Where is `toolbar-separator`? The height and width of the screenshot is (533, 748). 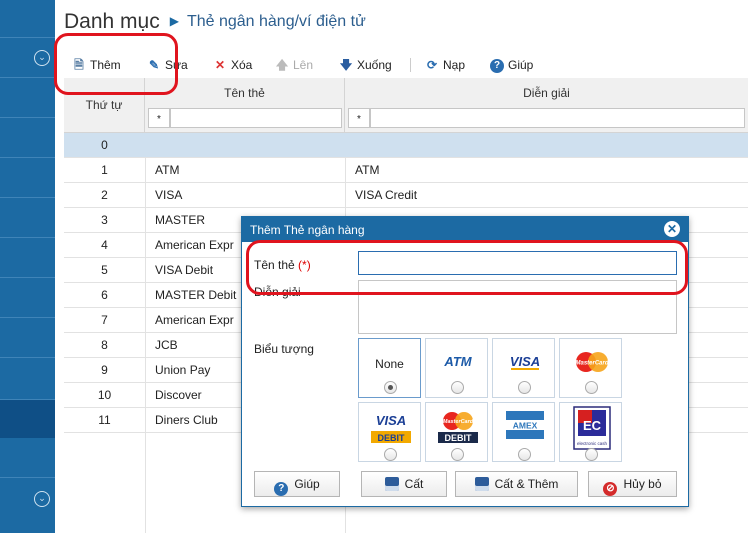
toolbar-separator is located at coordinates (410, 65).